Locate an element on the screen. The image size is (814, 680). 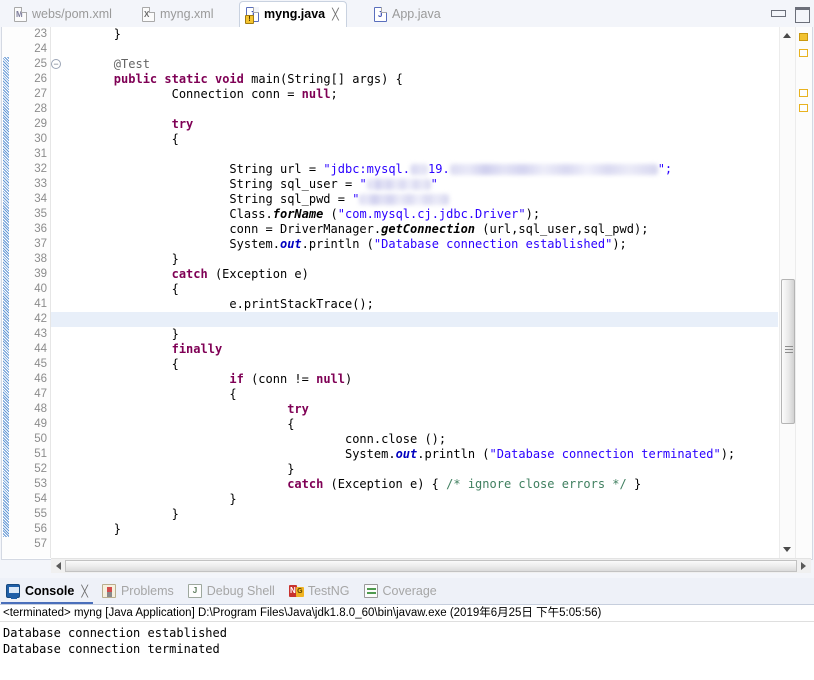
maximize-icon is located at coordinates (802, 15).